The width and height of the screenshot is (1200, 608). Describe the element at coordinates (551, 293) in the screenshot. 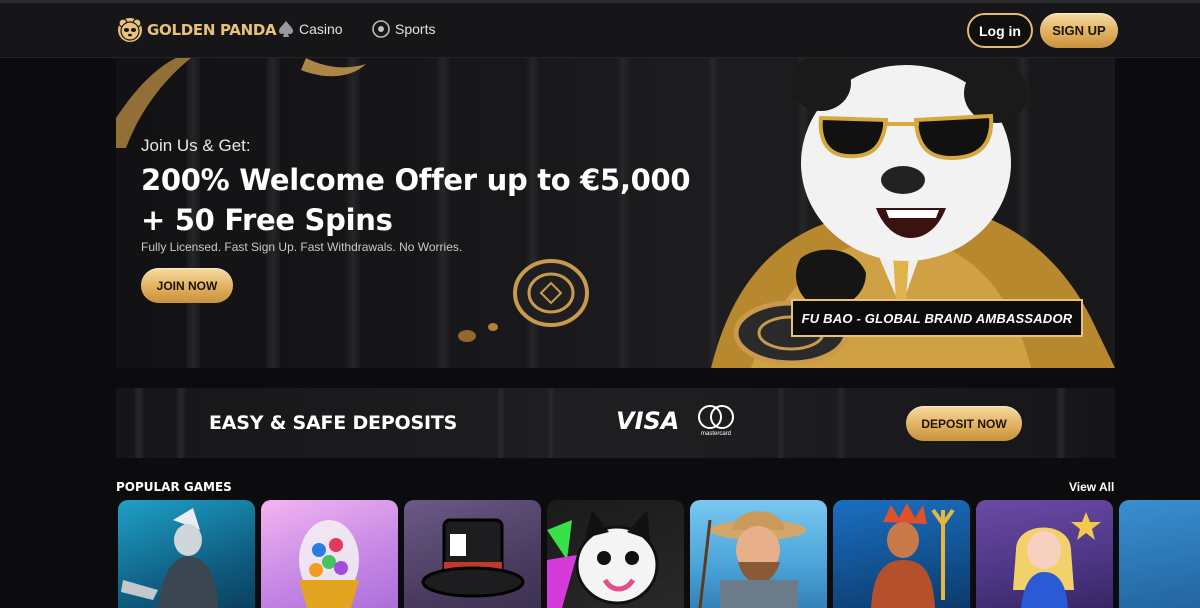

I see `casino-chip-image` at that location.